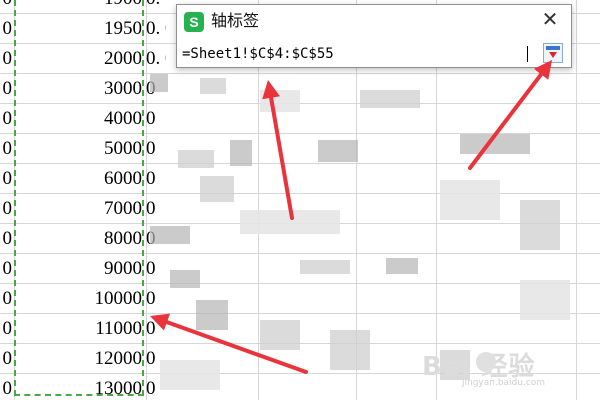 This screenshot has height=400, width=600. I want to click on spreadsheet-app-icon: S, so click(194, 22).